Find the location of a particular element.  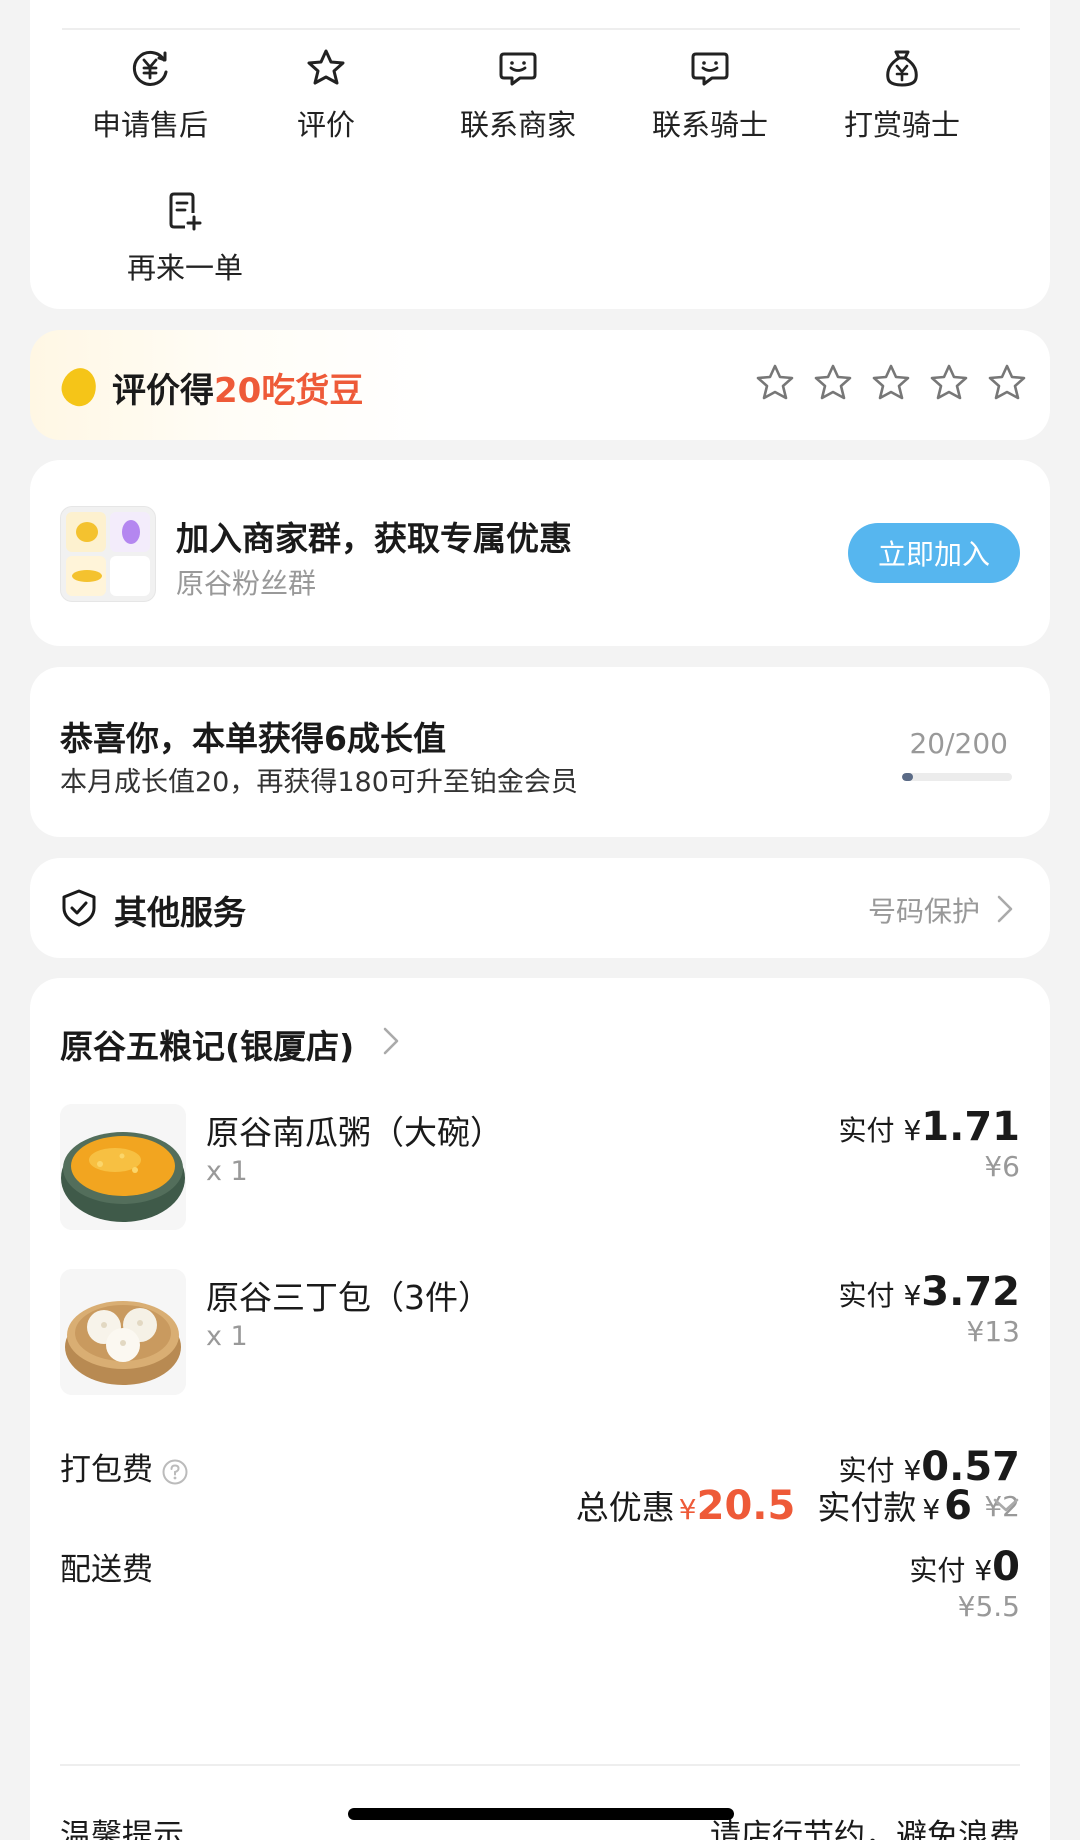

other-services-title: 其他服务 is located at coordinates (180, 912).